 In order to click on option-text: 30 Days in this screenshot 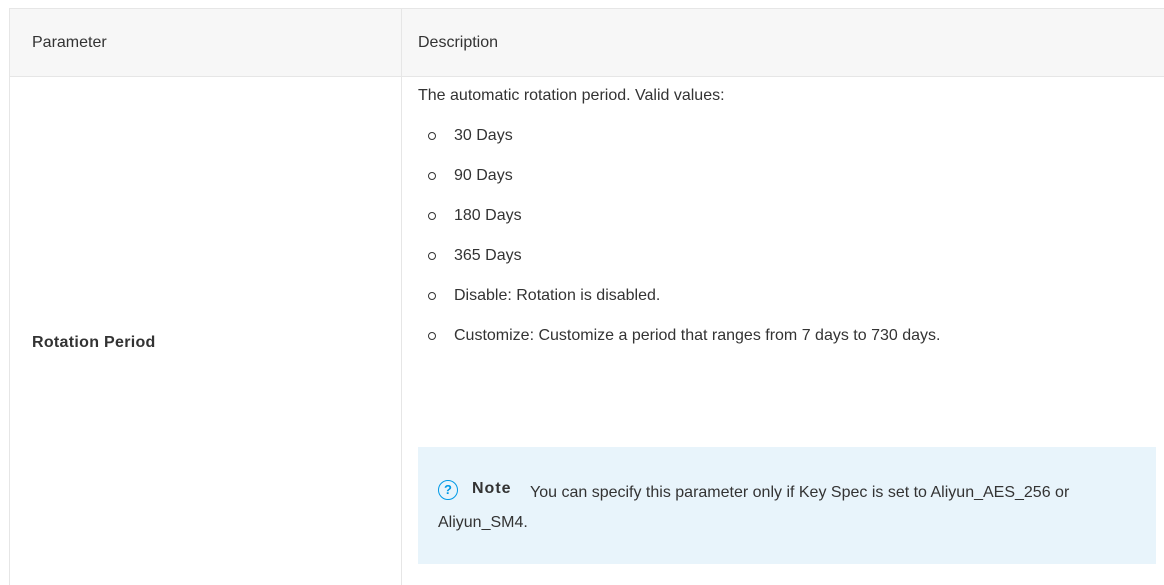, I will do `click(483, 135)`.